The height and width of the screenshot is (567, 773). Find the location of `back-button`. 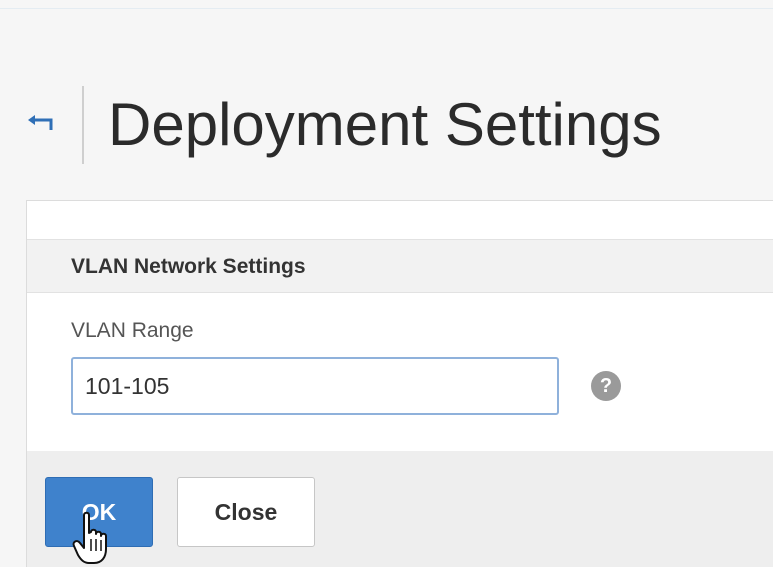

back-button is located at coordinates (42, 124).